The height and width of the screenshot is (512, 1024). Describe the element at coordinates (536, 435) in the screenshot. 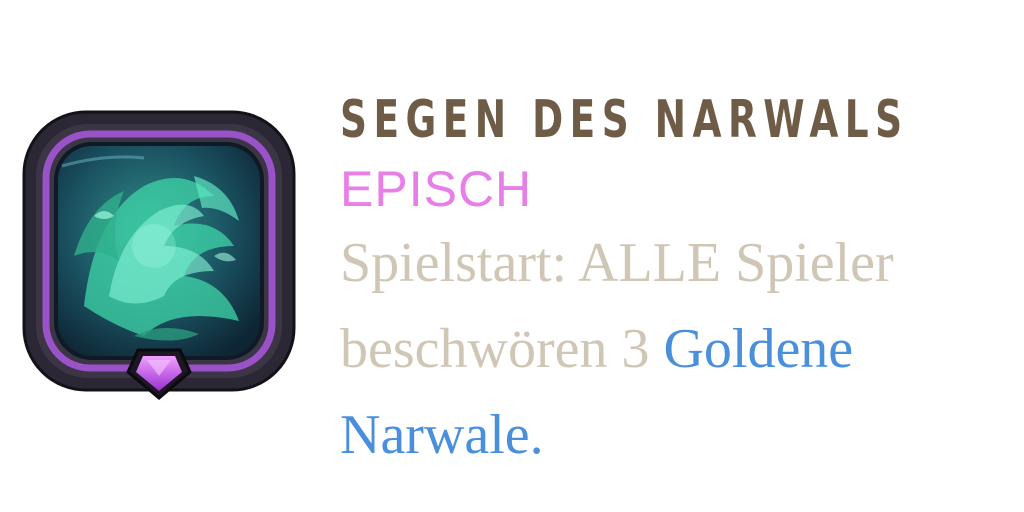

I see `description-tail: .` at that location.